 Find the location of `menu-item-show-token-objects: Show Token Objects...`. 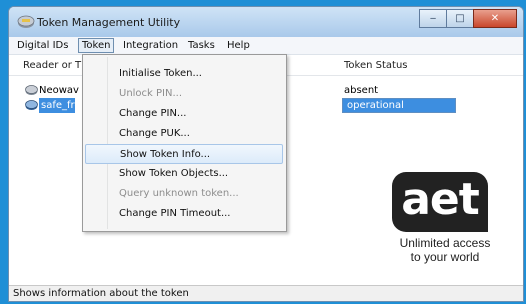

menu-item-show-token-objects: Show Token Objects... is located at coordinates (184, 174).